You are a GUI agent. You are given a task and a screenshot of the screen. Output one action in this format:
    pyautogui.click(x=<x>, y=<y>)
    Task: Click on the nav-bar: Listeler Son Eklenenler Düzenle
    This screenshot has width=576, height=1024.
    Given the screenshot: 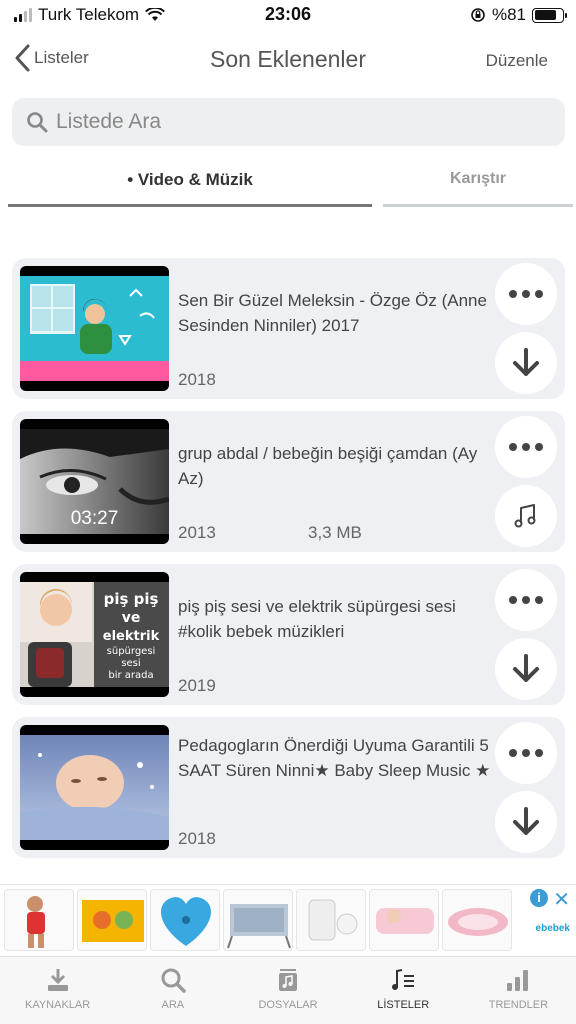 What is the action you would take?
    pyautogui.click(x=288, y=60)
    